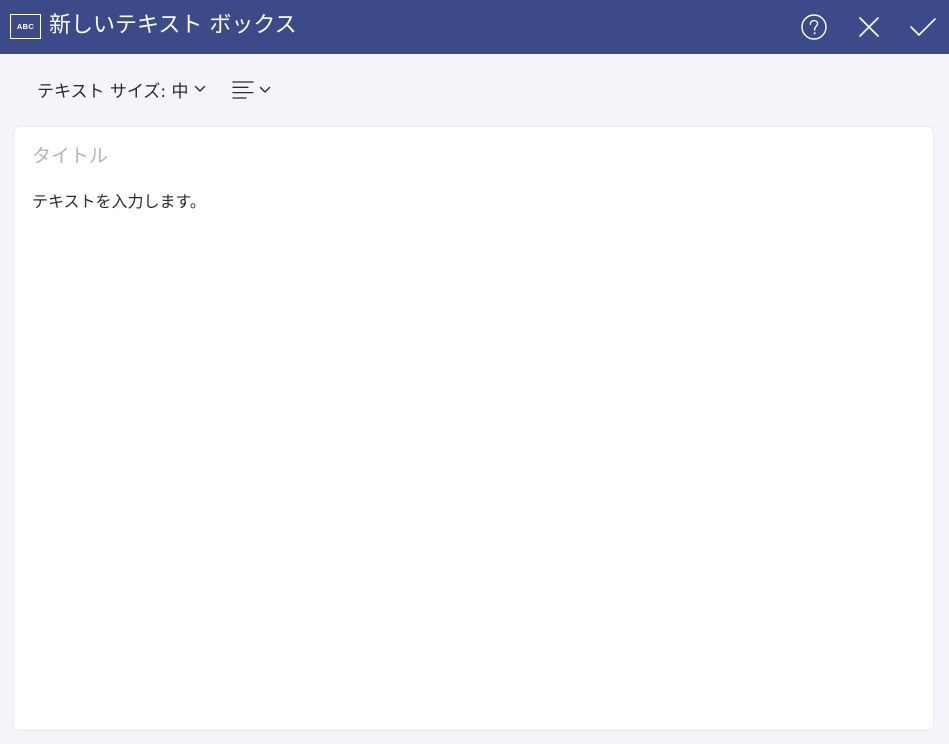 This screenshot has height=744, width=949. What do you see at coordinates (243, 90) in the screenshot?
I see `align-left-icon` at bounding box center [243, 90].